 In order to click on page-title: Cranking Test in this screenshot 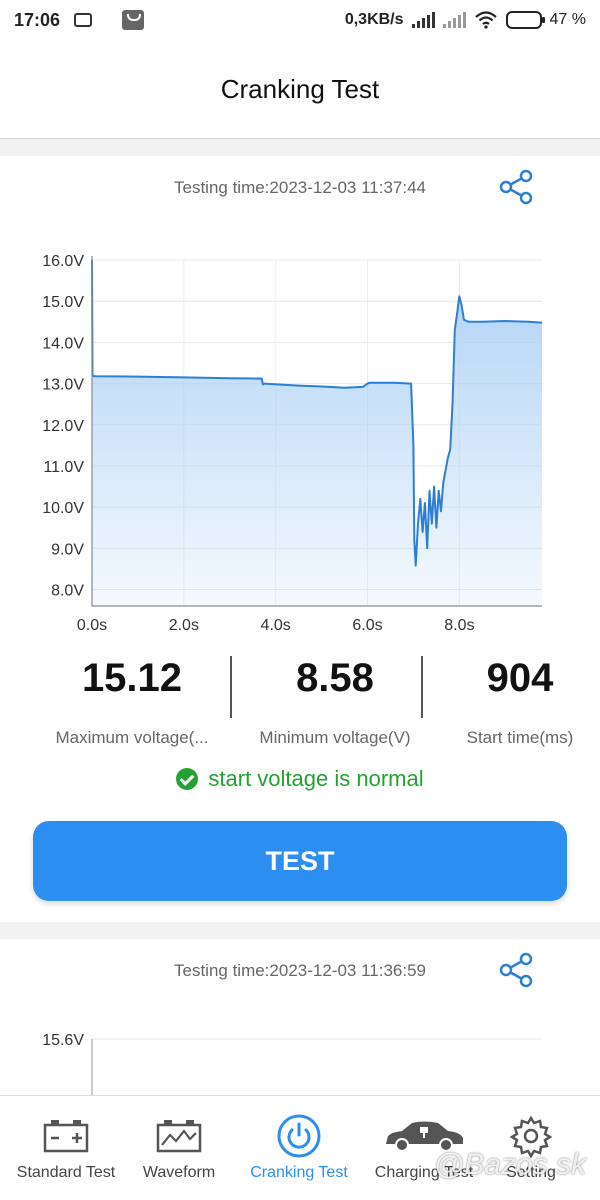, I will do `click(300, 88)`.